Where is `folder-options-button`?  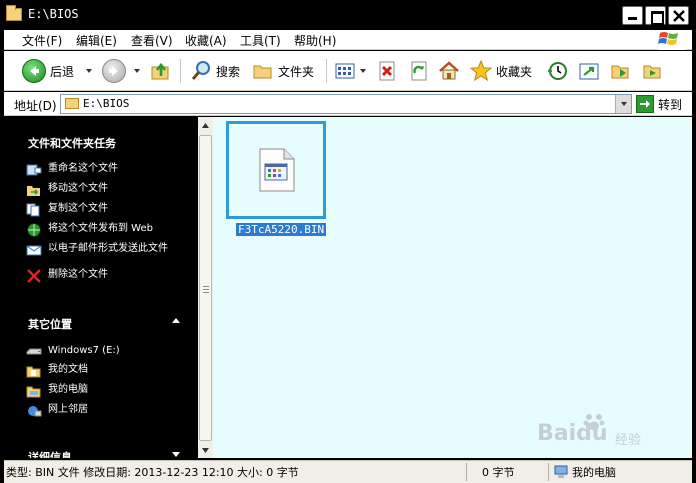
folder-options-button is located at coordinates (653, 71).